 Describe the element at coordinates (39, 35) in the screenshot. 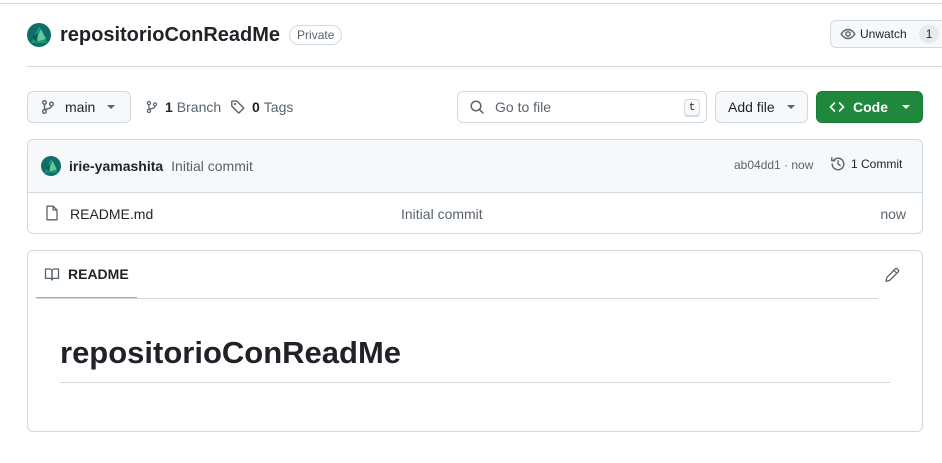

I see `owner-avatar` at that location.